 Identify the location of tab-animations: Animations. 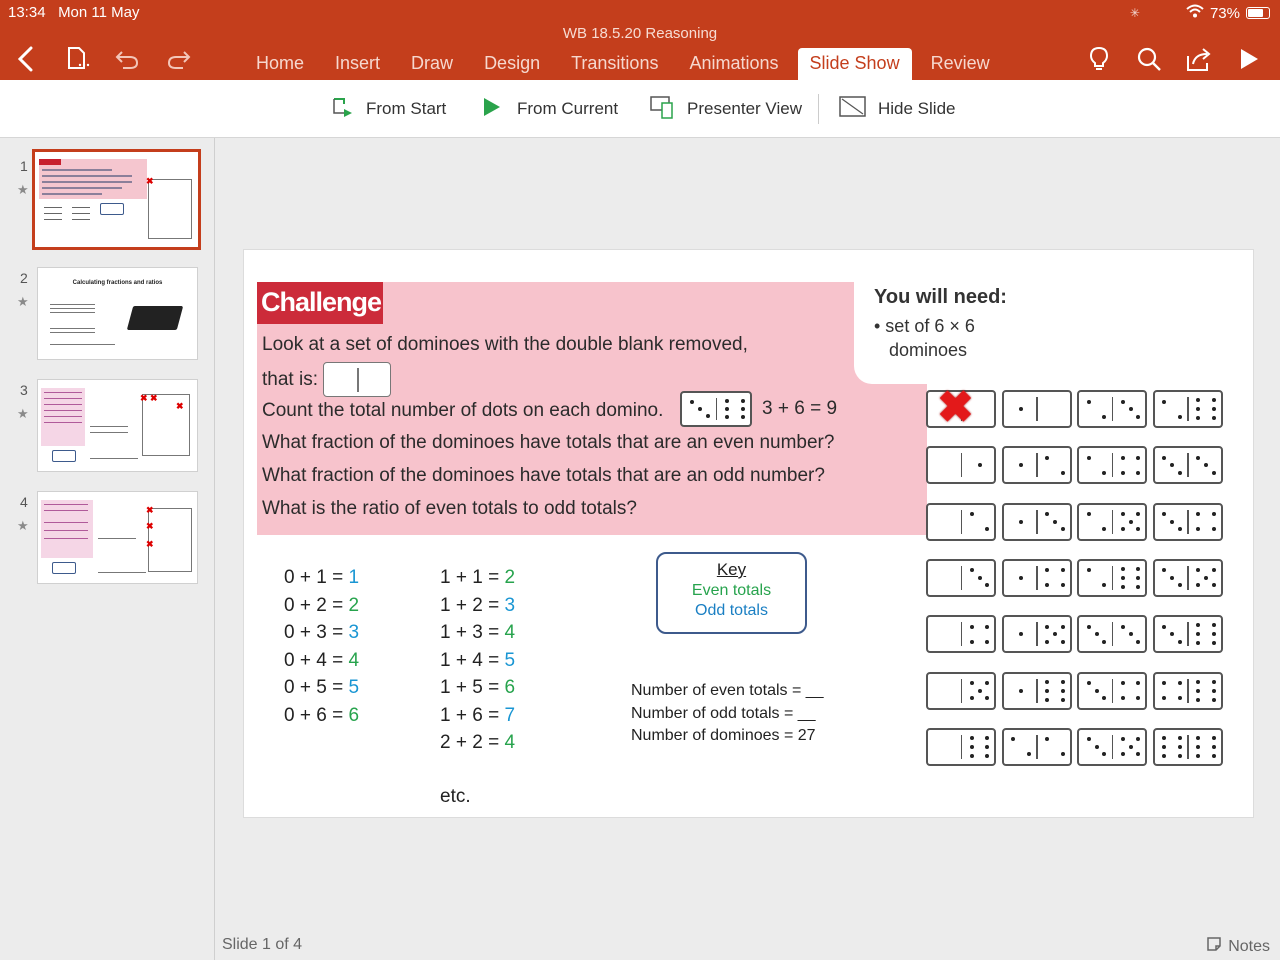
(733, 64).